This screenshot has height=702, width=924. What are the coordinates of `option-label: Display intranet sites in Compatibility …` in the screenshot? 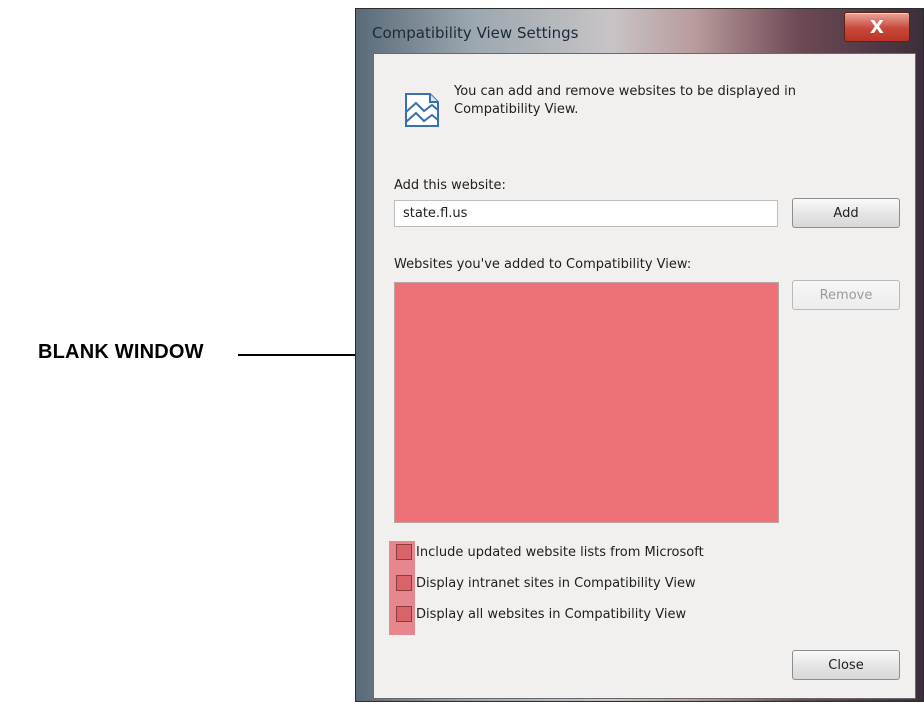 It's located at (556, 583).